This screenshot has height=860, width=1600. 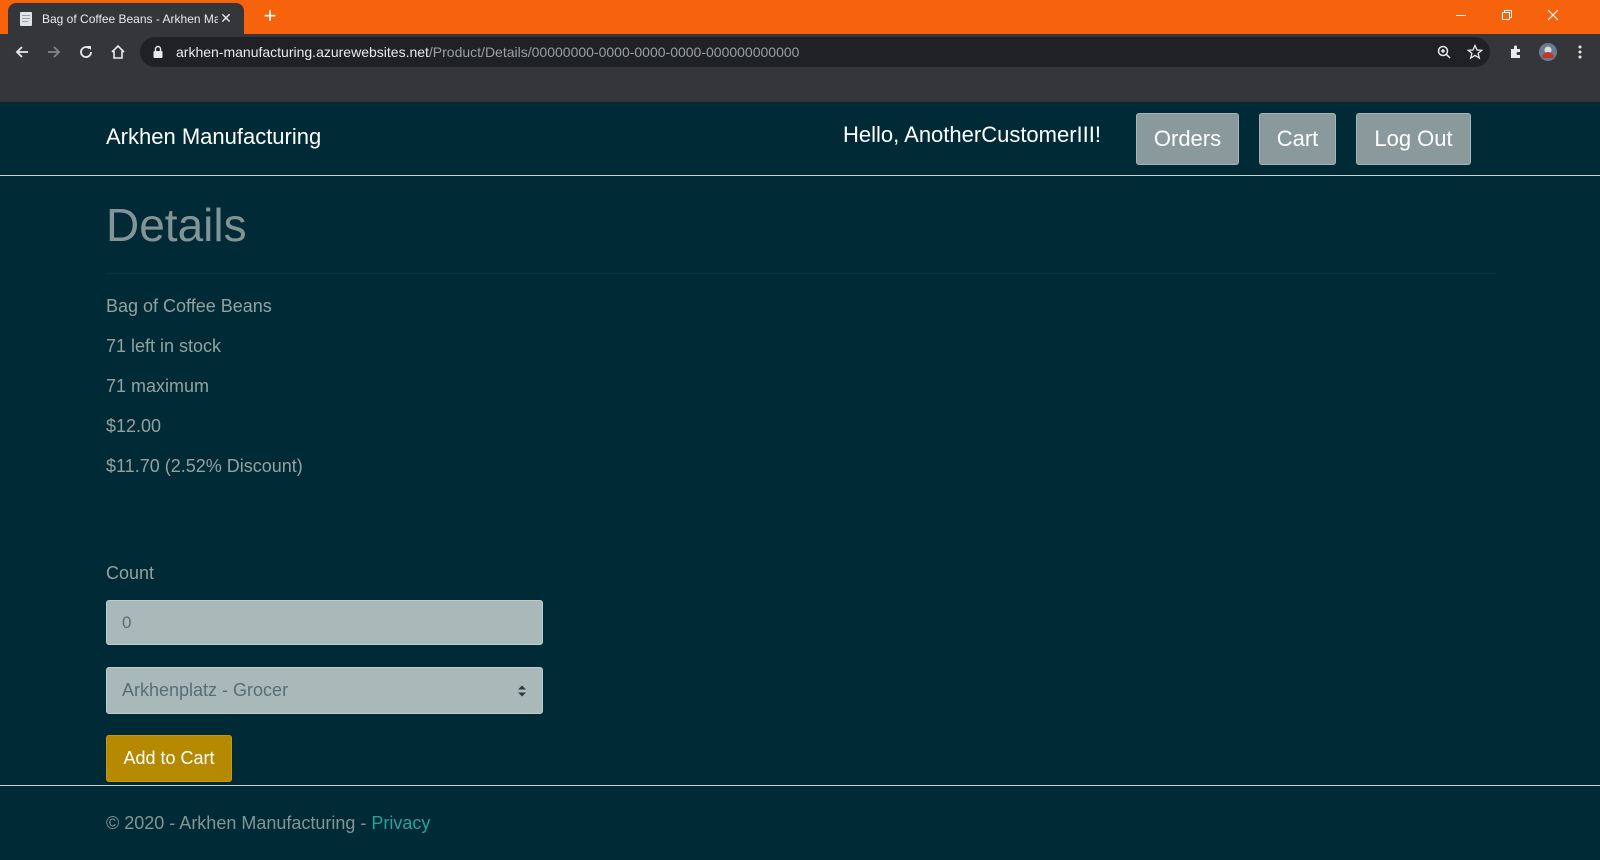 What do you see at coordinates (239, 823) in the screenshot?
I see `copyright-text: © 2020 - Arkhen Manufacturing -` at bounding box center [239, 823].